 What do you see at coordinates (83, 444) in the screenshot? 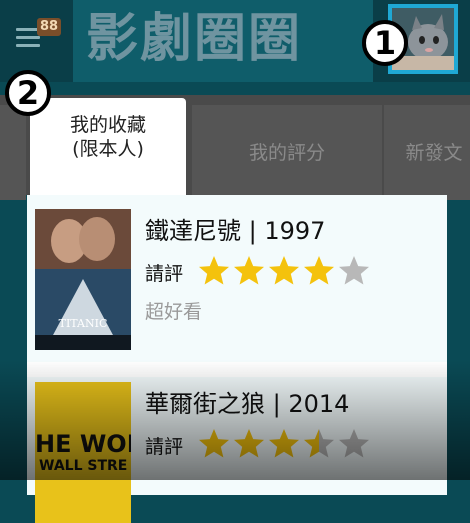
I see `poster-text-1: HE WOL` at bounding box center [83, 444].